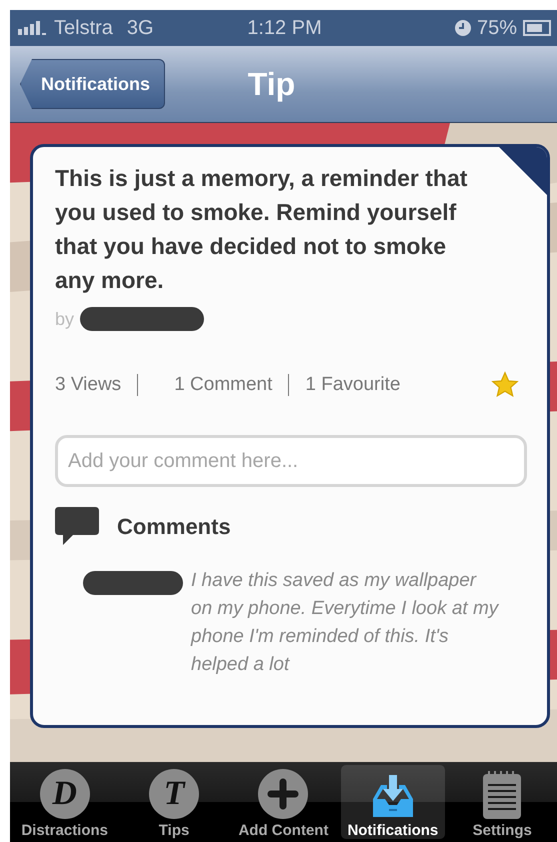  I want to click on comment-text: I have this saved as my wallpaper on my phone. Everytime I look at my phone I'm reminded of this. It's helped a lot, so click(345, 623).